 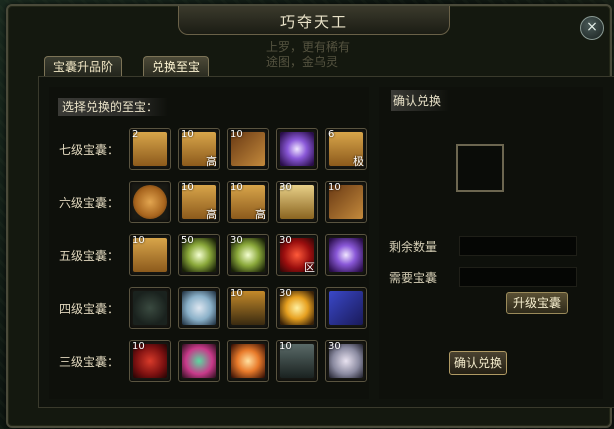 I want to click on confirm-exchange-button: 确认兑换, so click(x=478, y=363).